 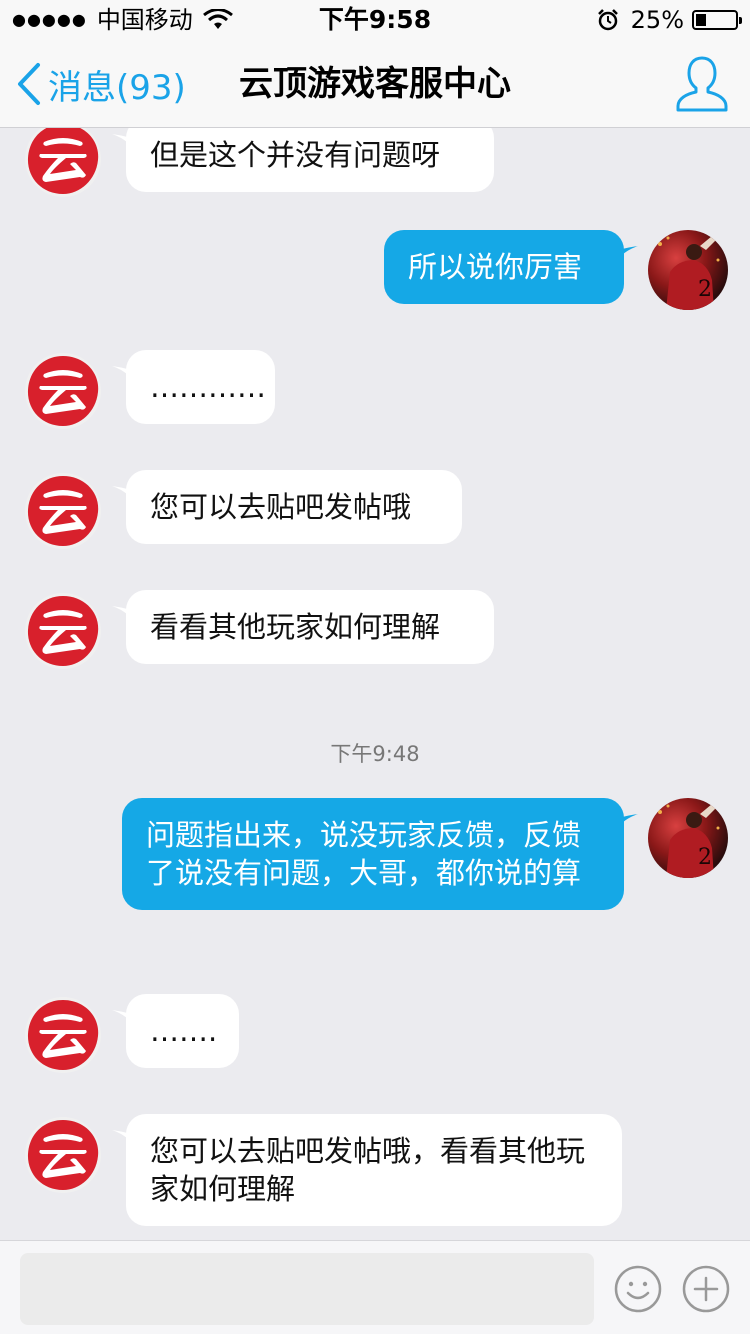 What do you see at coordinates (307, 1289) in the screenshot?
I see `message-input` at bounding box center [307, 1289].